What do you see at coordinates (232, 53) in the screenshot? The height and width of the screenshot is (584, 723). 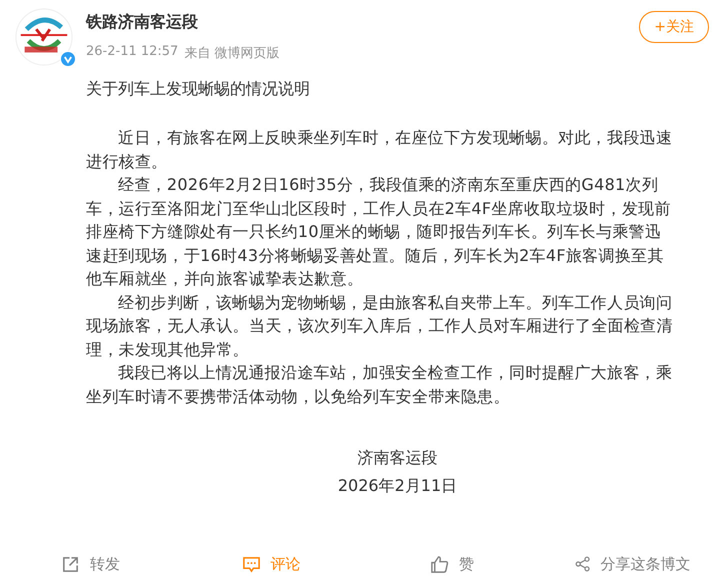 I see `post-source: 来自 微博网页版` at bounding box center [232, 53].